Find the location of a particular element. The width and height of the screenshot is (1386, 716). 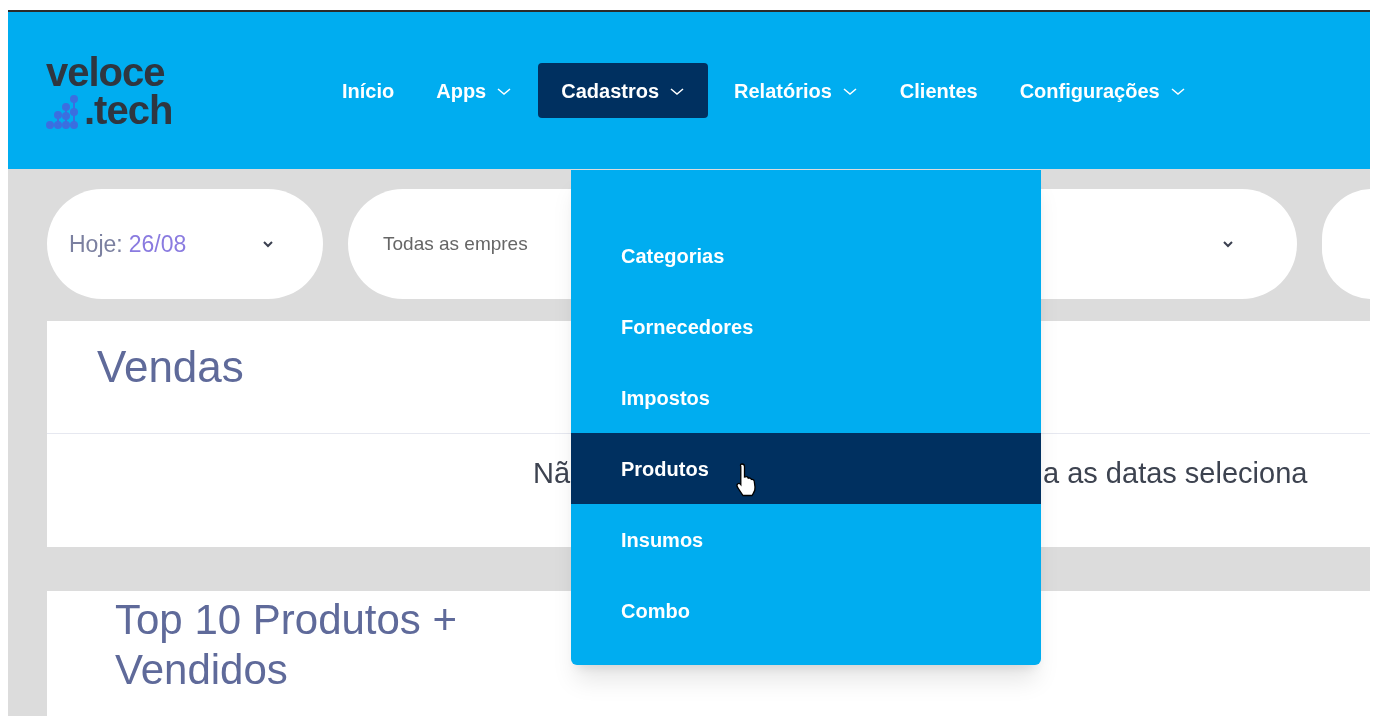

card-title: Top 10 Produtos + Vendidos is located at coordinates (287, 645).